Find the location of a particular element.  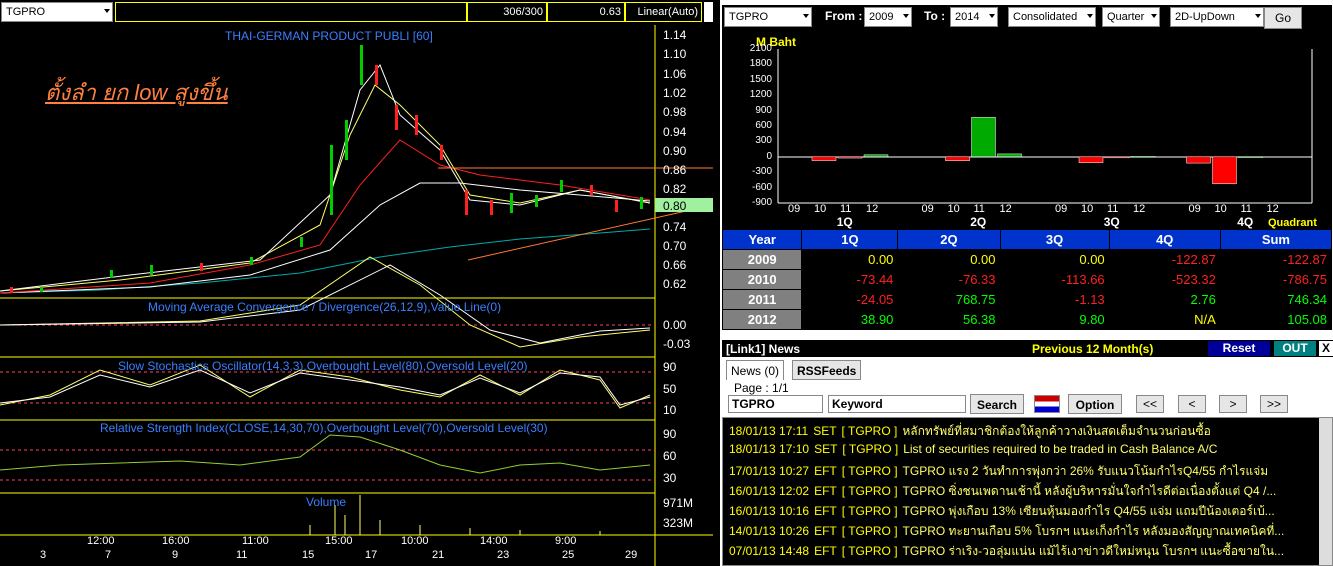

day-label: 29 is located at coordinates (631, 555).